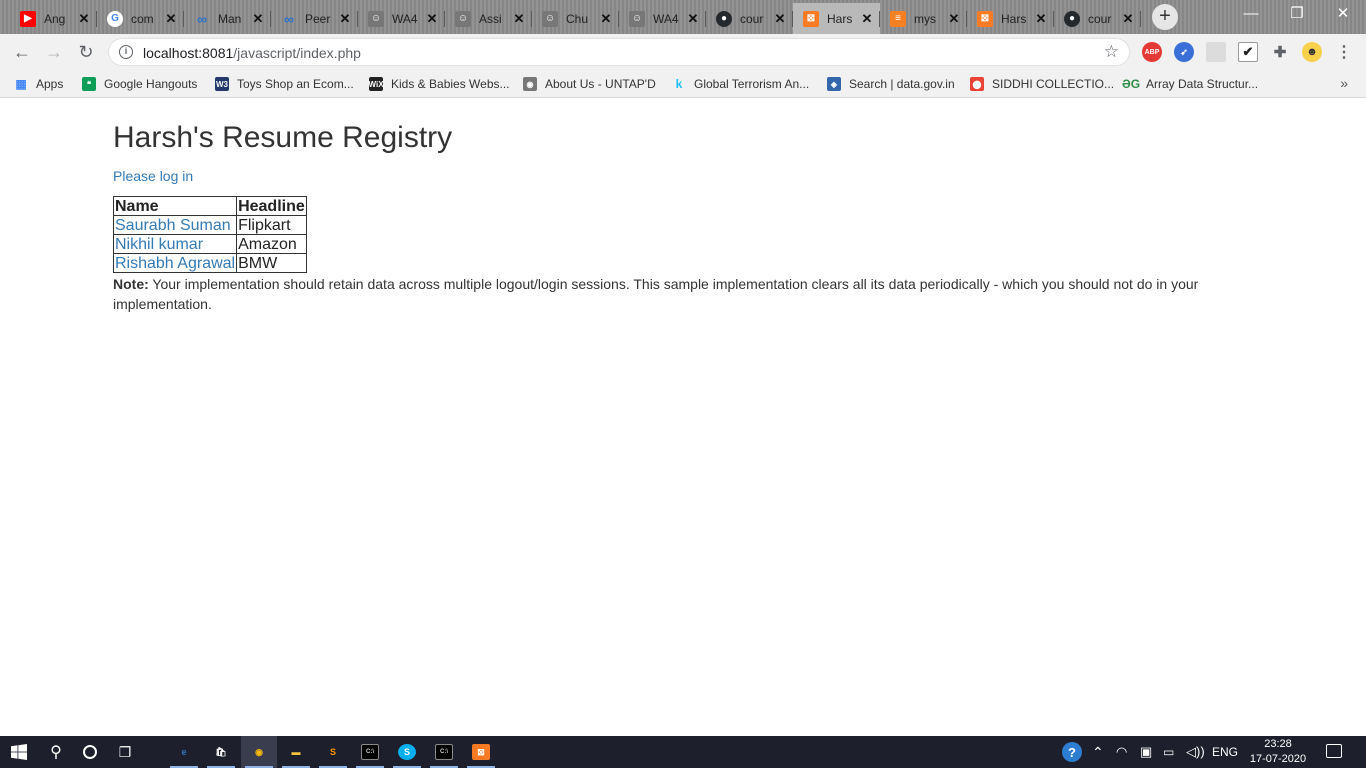 This screenshot has width=1366, height=768. I want to click on address-bar: i localhost:8081/javascript/index.php ☆, so click(619, 52).